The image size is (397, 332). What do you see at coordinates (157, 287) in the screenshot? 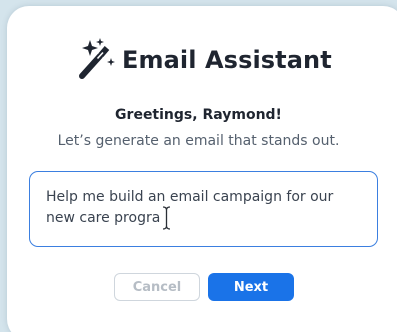
I see `cancel-button: Cancel` at bounding box center [157, 287].